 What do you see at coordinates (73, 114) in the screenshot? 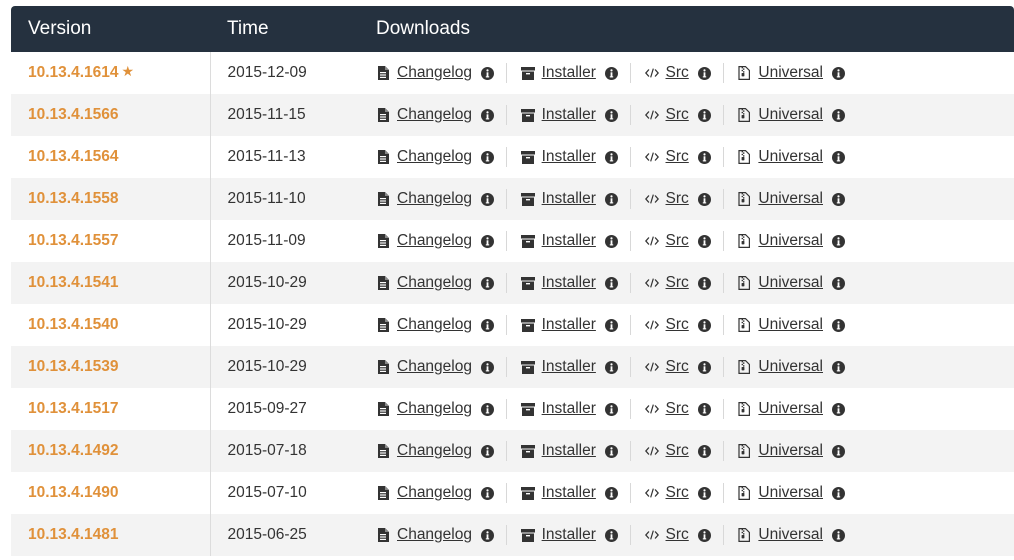
I see `version-link: 10.13.4.1566` at bounding box center [73, 114].